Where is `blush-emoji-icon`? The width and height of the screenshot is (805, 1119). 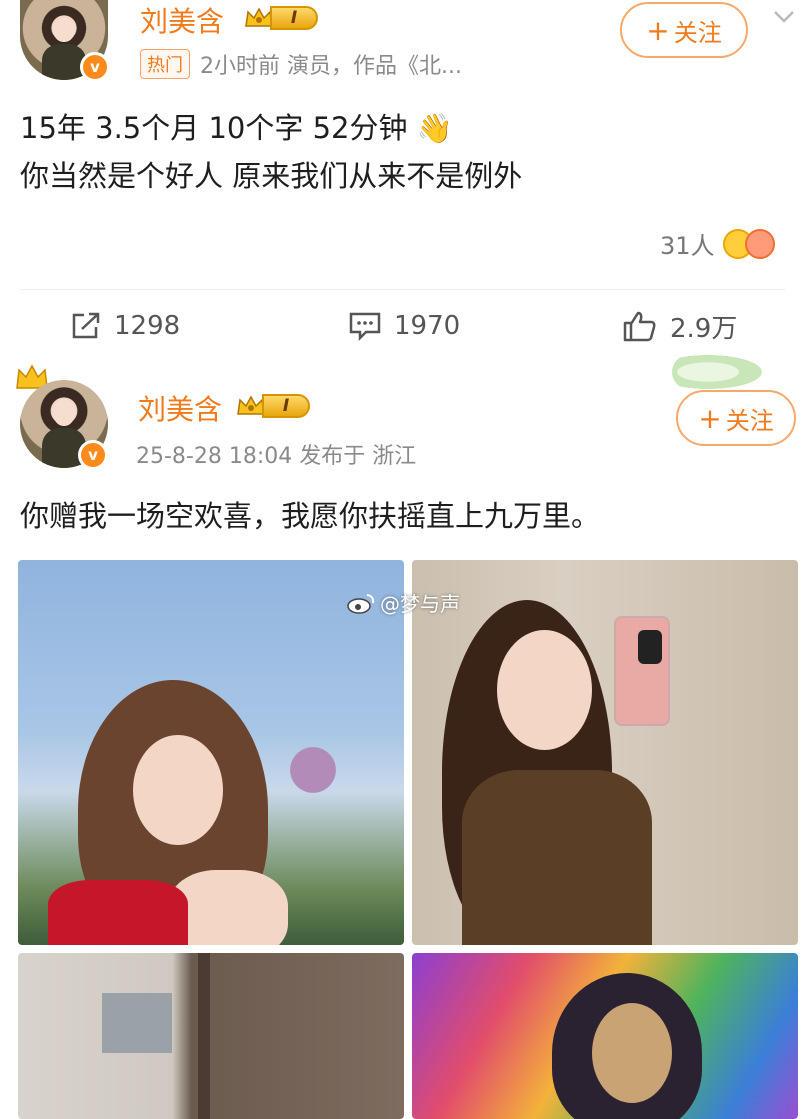
blush-emoji-icon is located at coordinates (759, 243).